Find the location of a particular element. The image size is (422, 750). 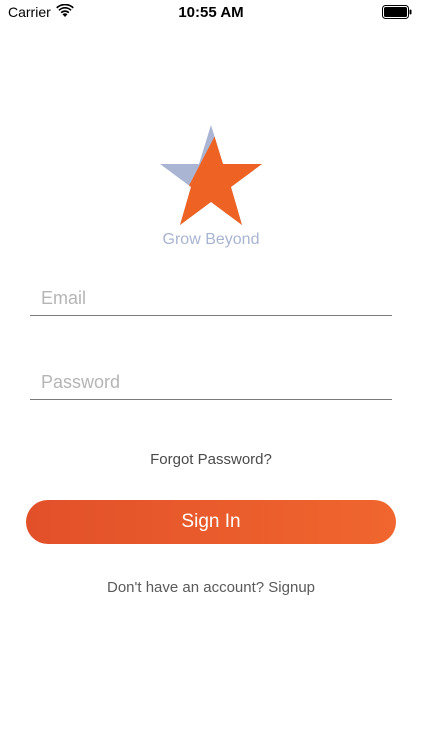

clock: 10:55 AM is located at coordinates (211, 12).